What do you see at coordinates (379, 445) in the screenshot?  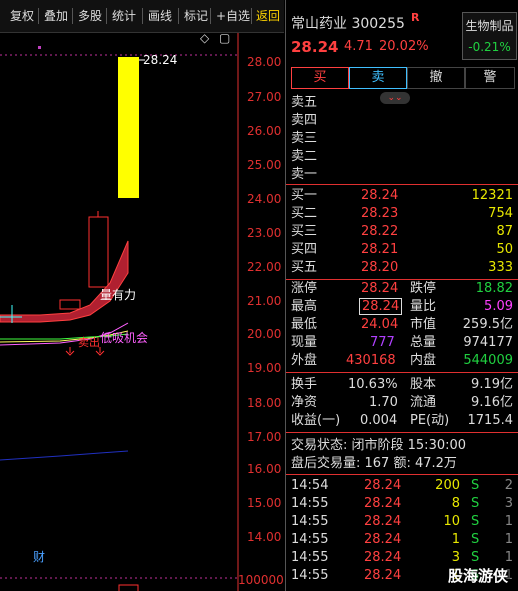 I see `trade-status: 交易状态: 闭市阶段 15:30:00` at bounding box center [379, 445].